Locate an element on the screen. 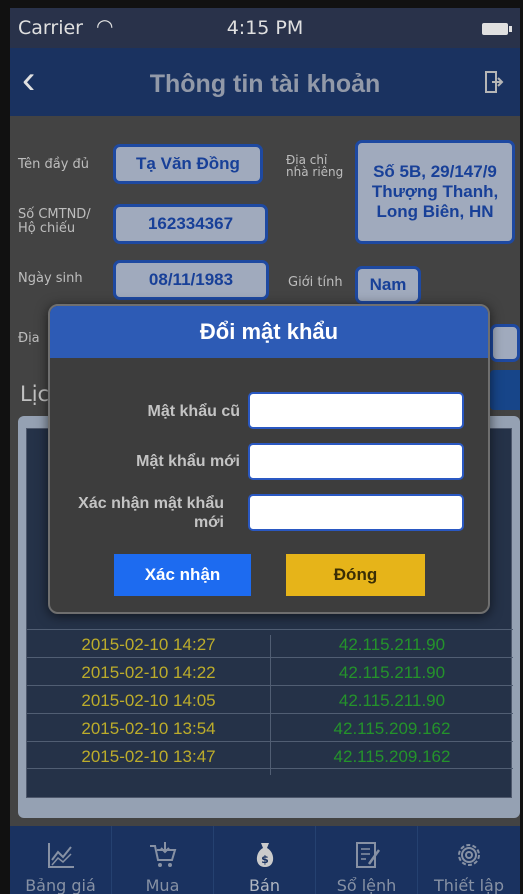 This screenshot has width=523, height=894. dialog-title: Đổi mật khẩu is located at coordinates (269, 332).